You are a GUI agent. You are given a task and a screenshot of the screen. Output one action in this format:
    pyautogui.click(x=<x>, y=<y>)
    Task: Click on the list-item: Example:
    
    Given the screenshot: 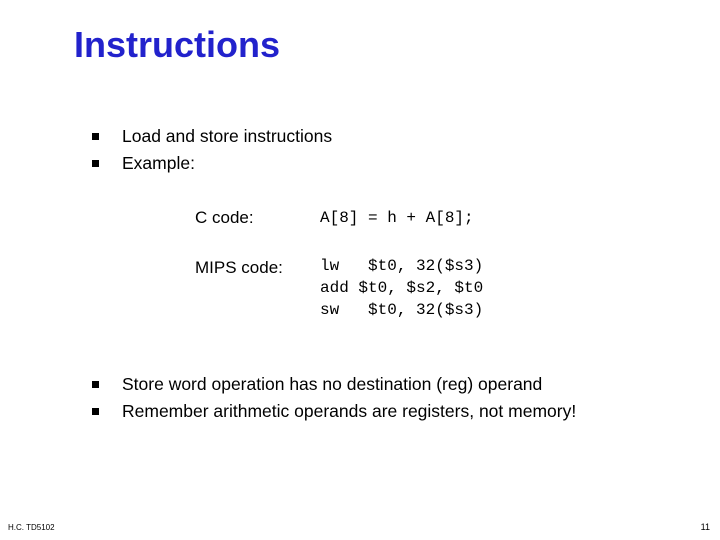 What is the action you would take?
    pyautogui.click(x=382, y=163)
    